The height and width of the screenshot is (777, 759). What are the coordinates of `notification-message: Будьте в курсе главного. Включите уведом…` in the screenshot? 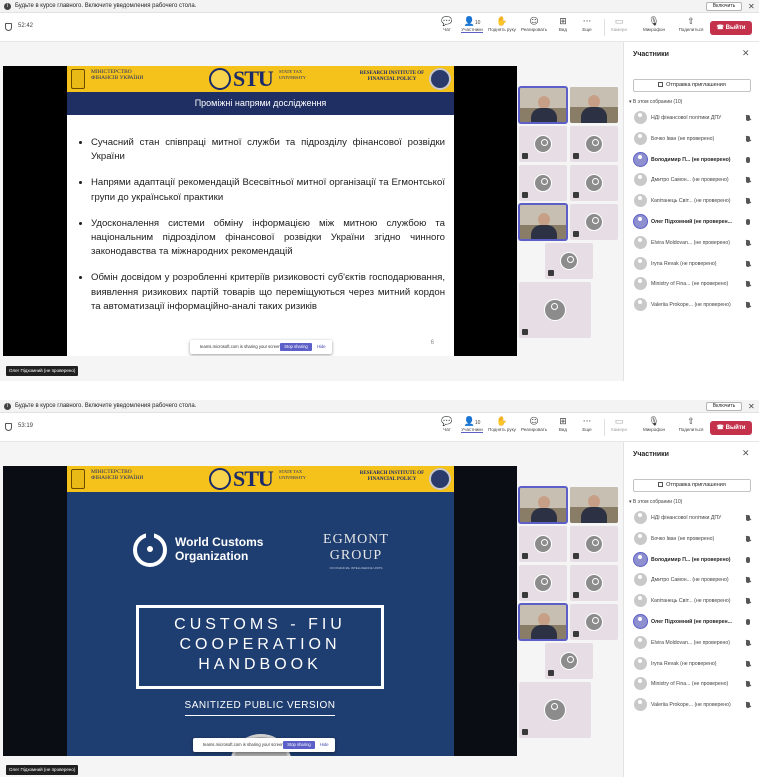 It's located at (106, 406).